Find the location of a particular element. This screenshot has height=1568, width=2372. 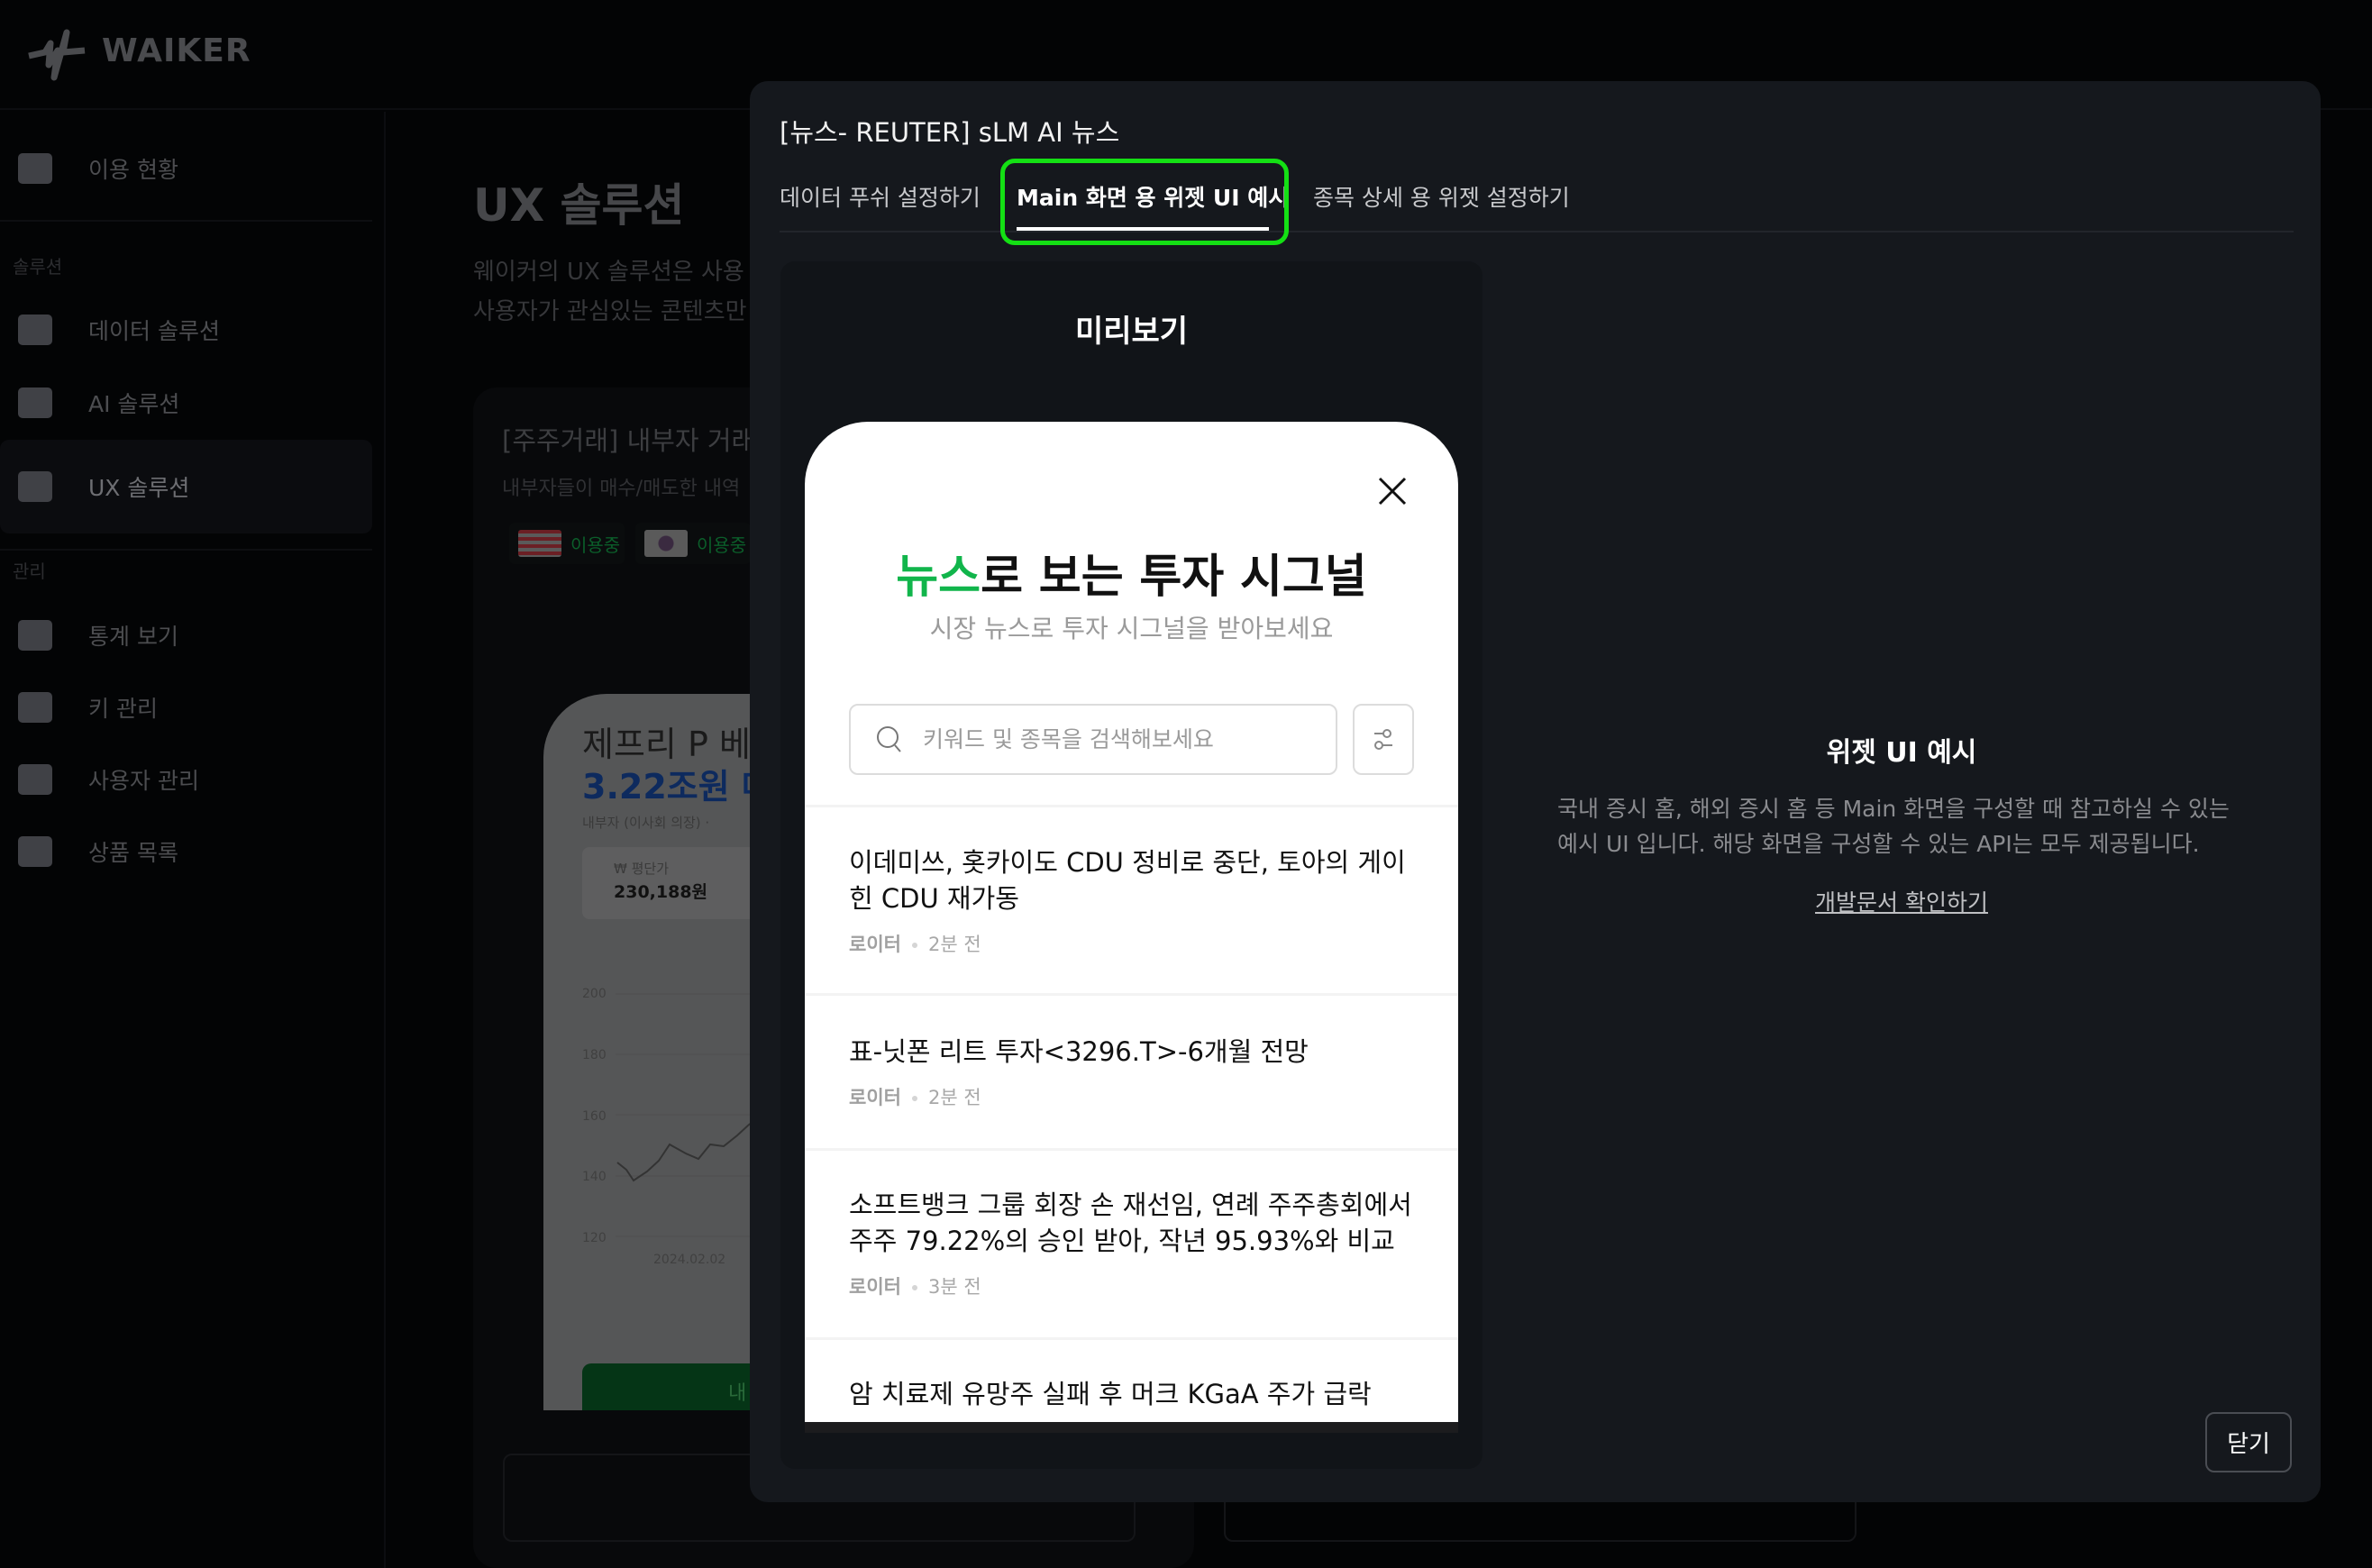

us-status-badge: 이용중 is located at coordinates (567, 543).